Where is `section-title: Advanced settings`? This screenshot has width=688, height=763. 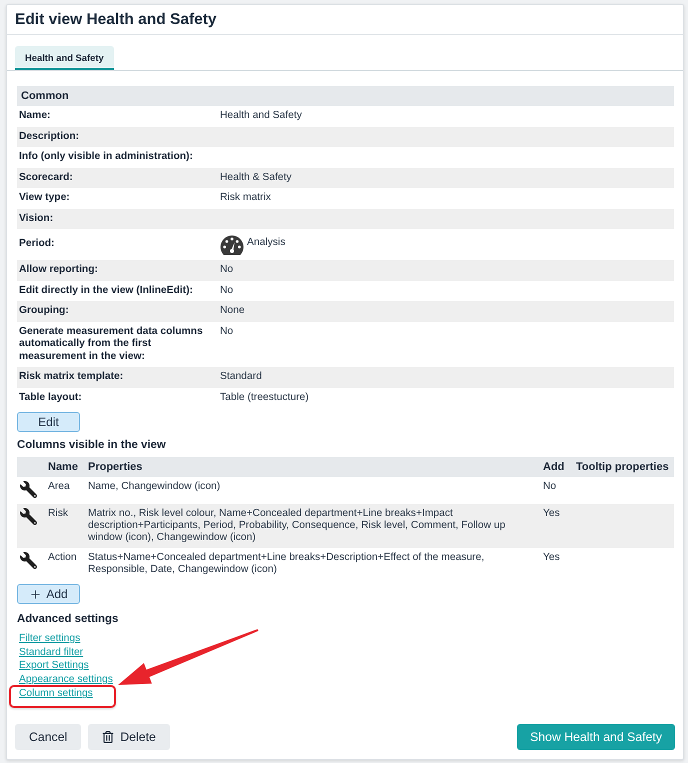 section-title: Advanced settings is located at coordinates (68, 619).